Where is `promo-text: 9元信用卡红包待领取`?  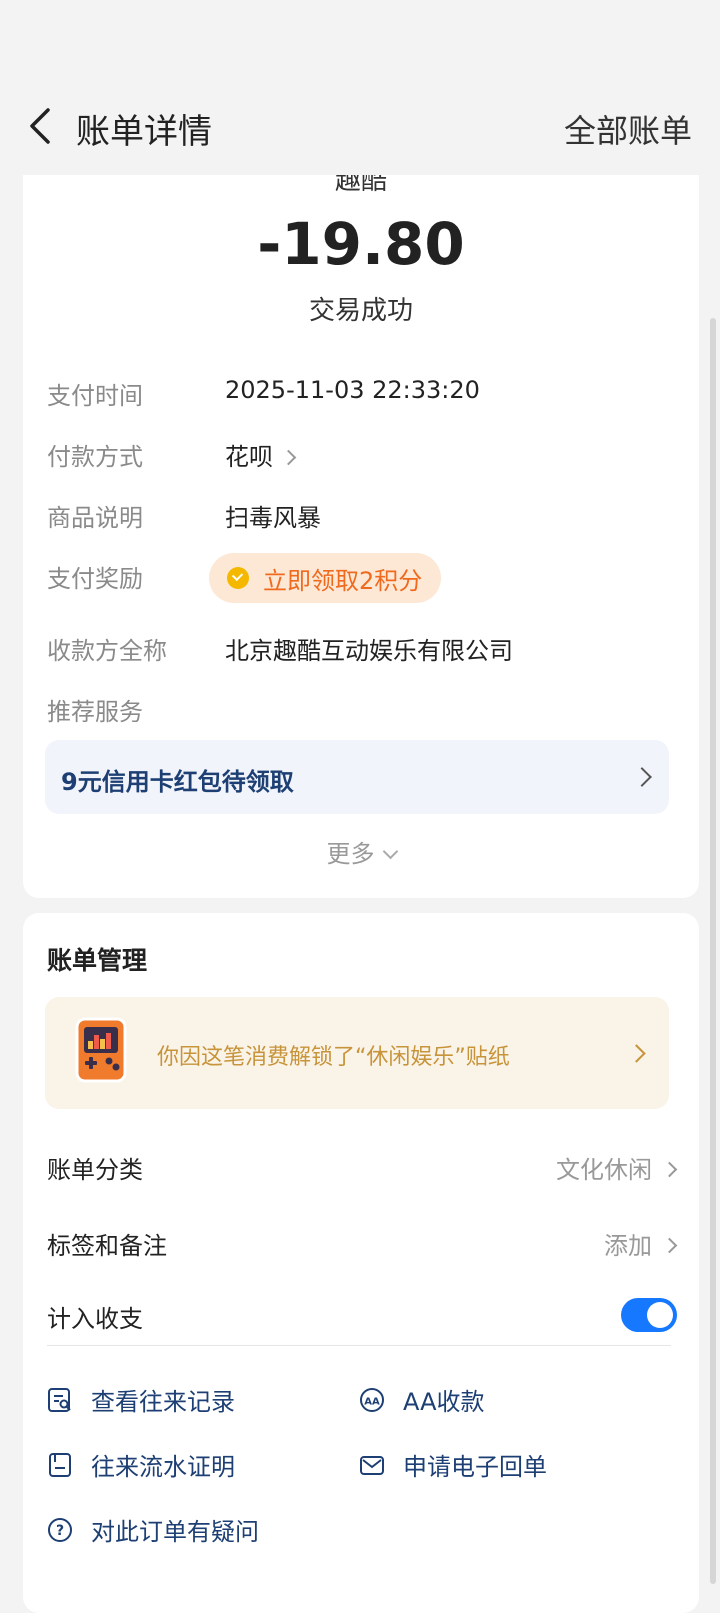 promo-text: 9元信用卡红包待领取 is located at coordinates (177, 782).